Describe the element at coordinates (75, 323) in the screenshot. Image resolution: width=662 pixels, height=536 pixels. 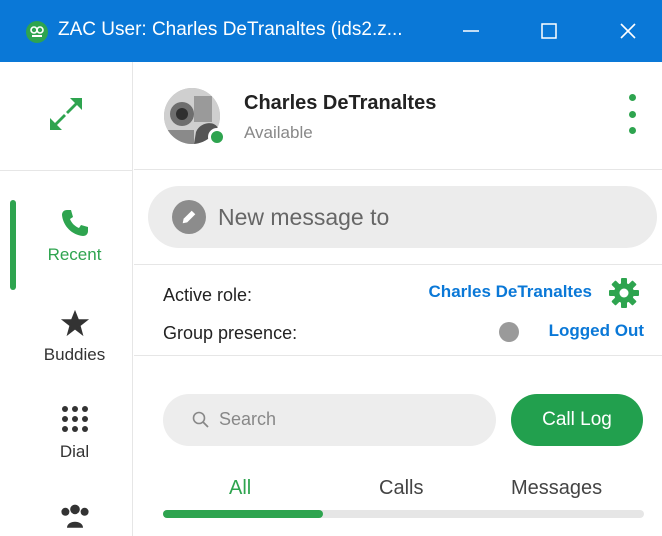
I see `star-icon` at that location.